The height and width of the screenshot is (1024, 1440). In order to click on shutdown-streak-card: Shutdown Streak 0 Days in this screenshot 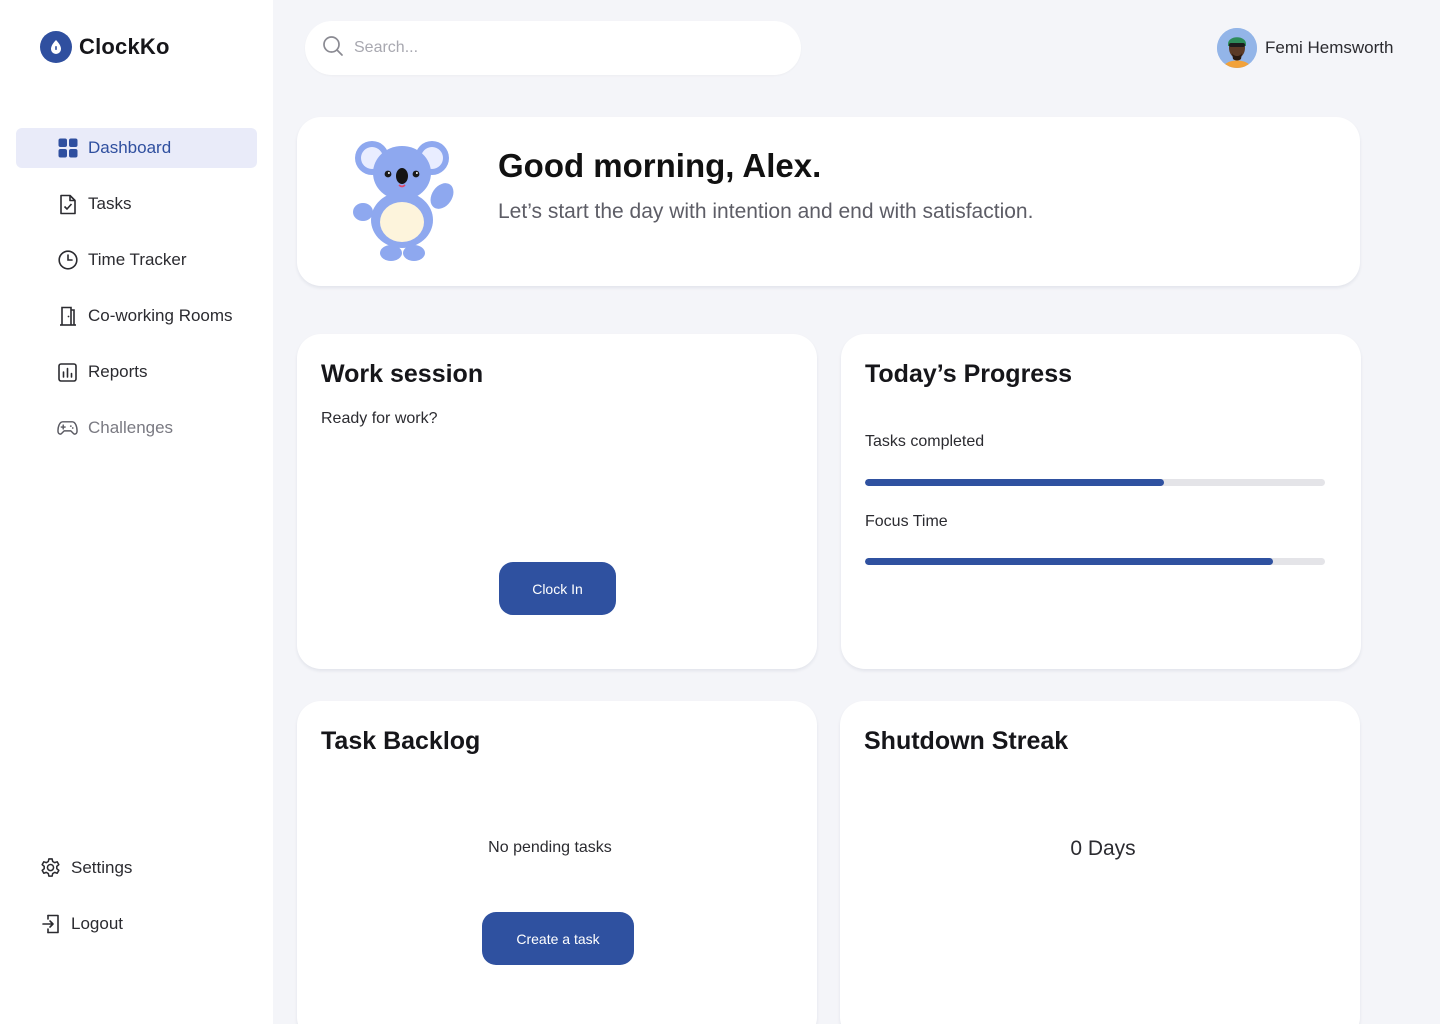, I will do `click(1100, 862)`.